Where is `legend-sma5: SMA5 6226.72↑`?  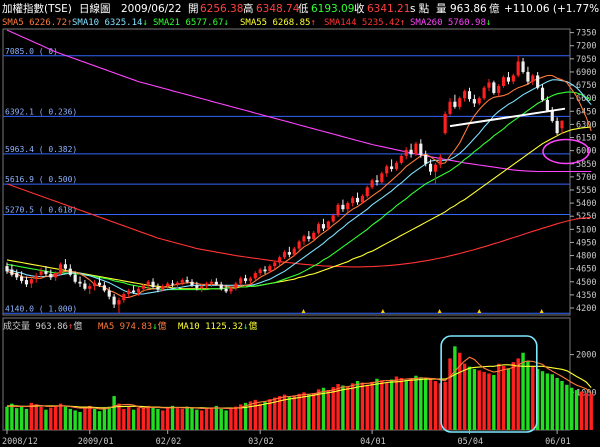
legend-sma5: SMA5 6226.72↑ is located at coordinates (37, 23).